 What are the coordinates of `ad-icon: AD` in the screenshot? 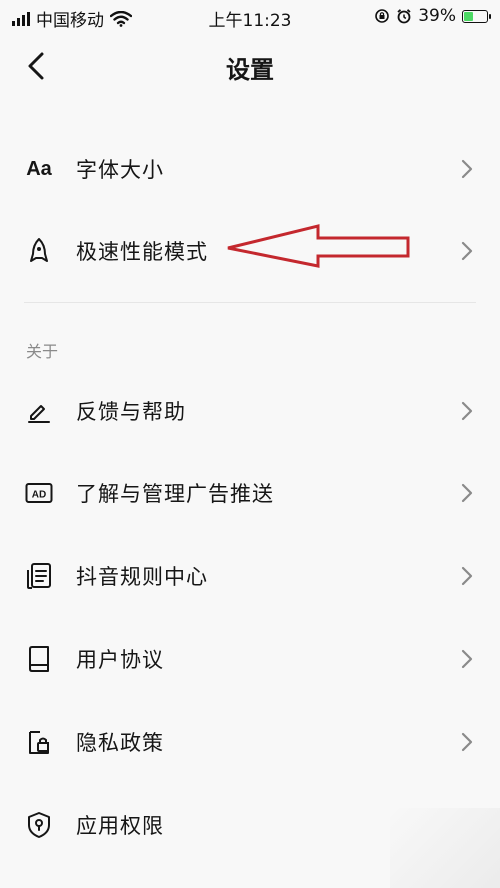 It's located at (39, 493).